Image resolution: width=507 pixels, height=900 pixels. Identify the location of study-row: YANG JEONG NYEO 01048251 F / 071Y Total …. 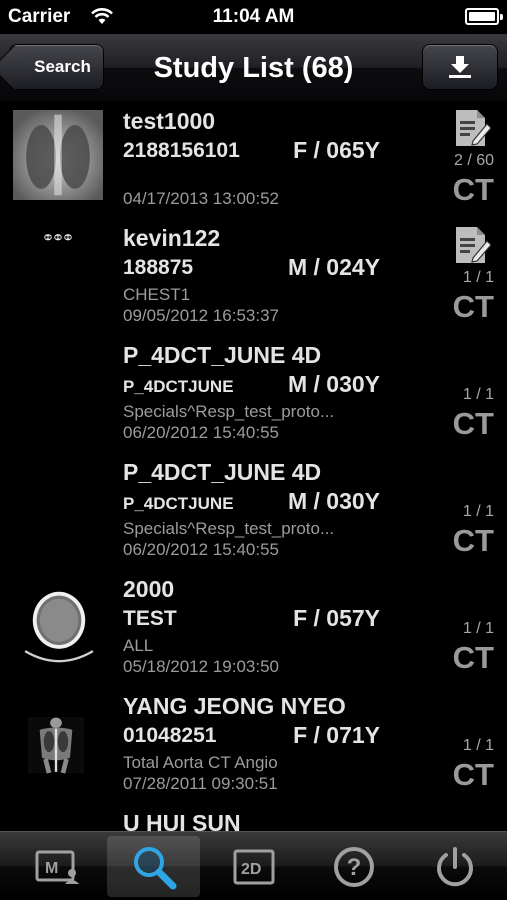
(253, 745).